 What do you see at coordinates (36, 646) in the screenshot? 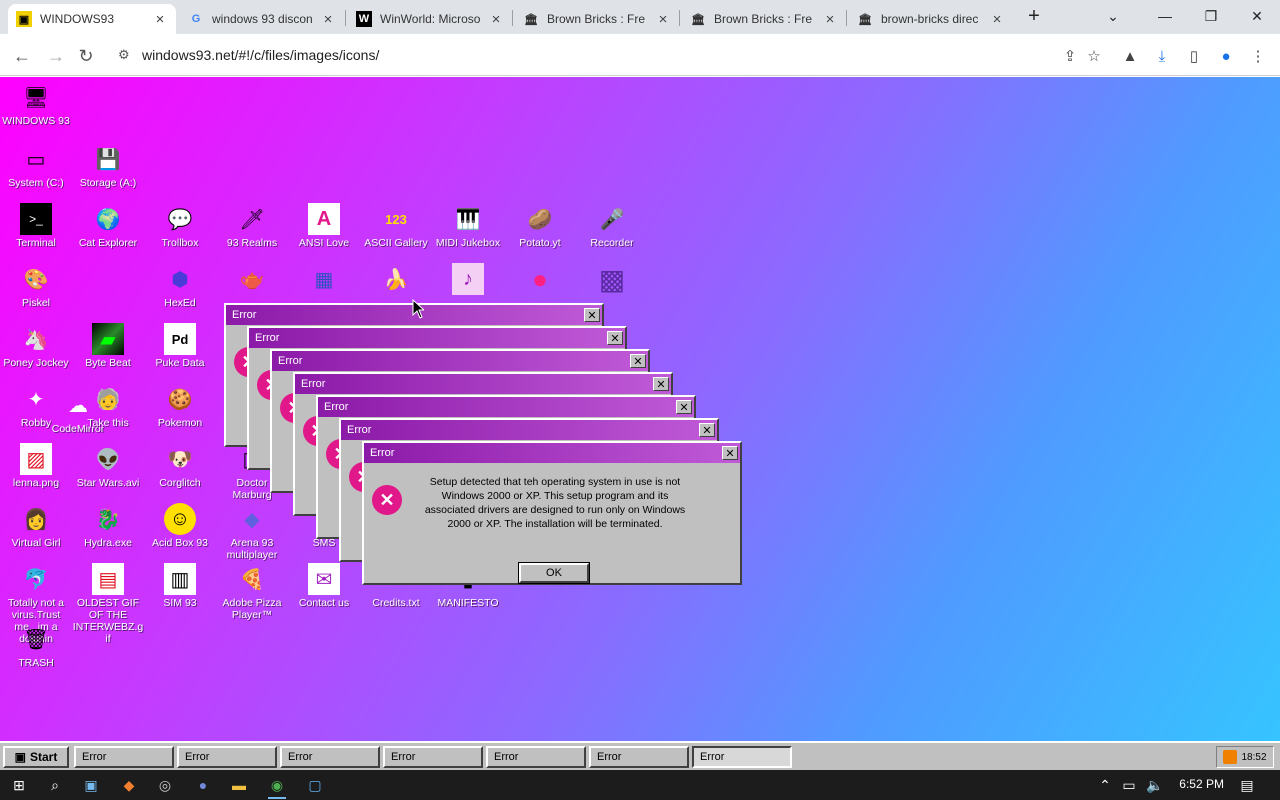
I see `desktop-icon-trash: 🗑 TRASH` at bounding box center [36, 646].